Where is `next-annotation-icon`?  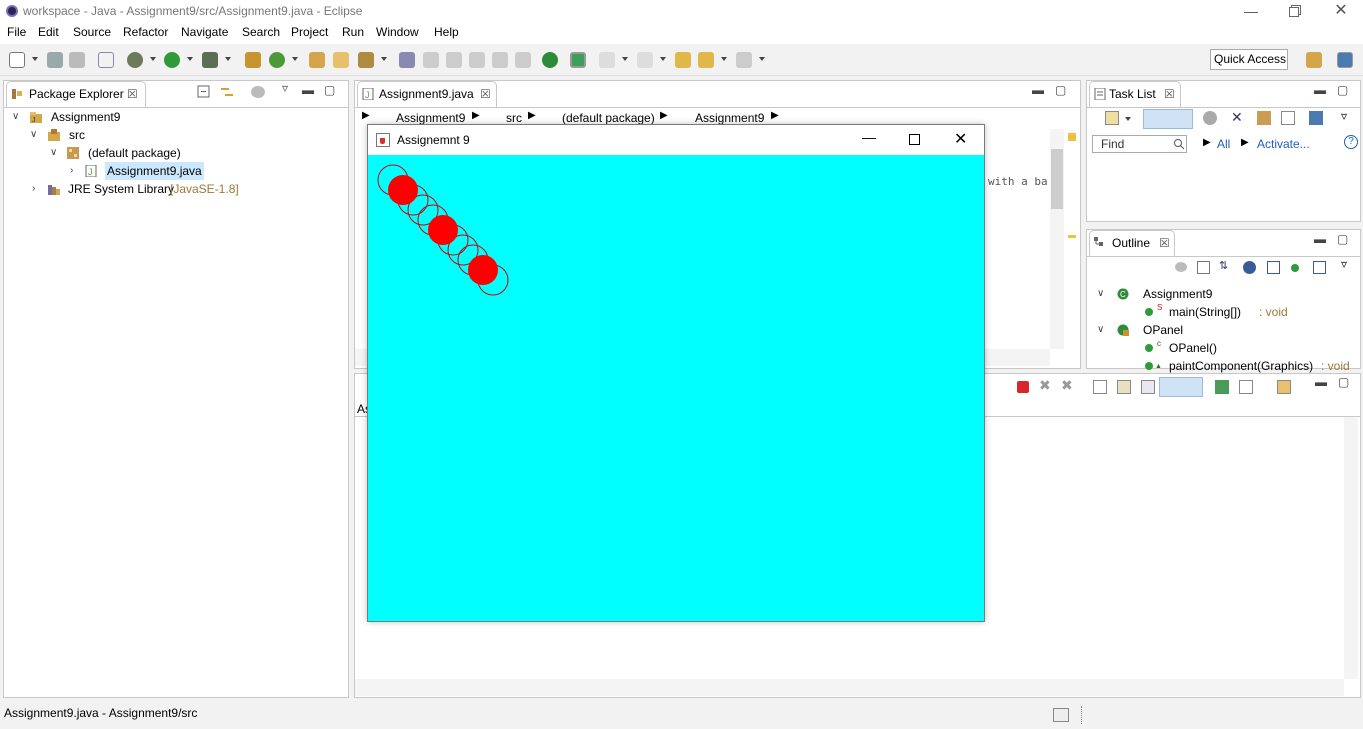 next-annotation-icon is located at coordinates (607, 60).